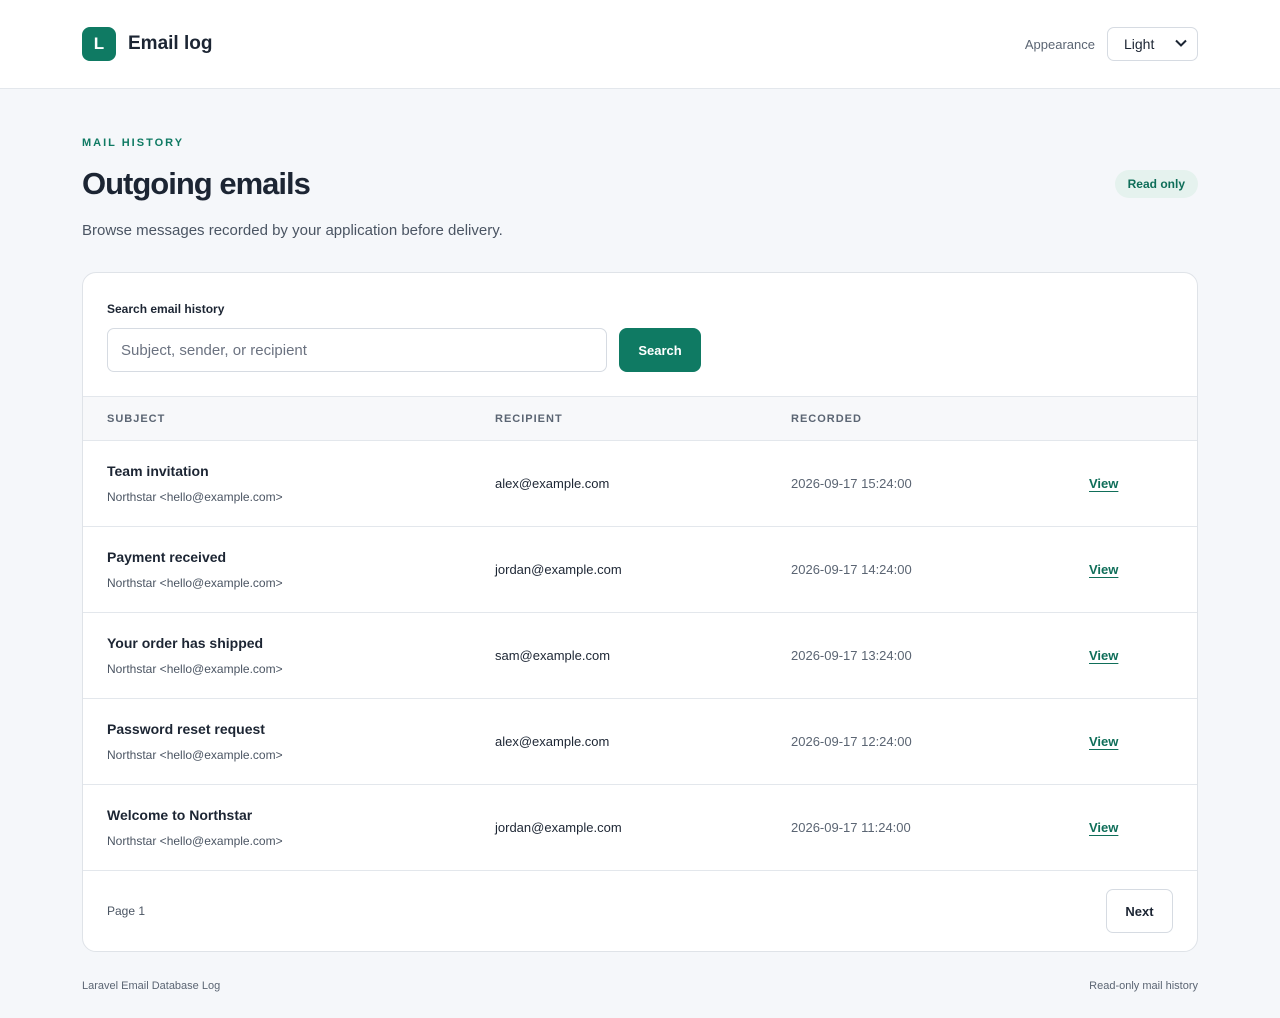 Image resolution: width=1280 pixels, height=1018 pixels. What do you see at coordinates (1143, 986) in the screenshot?
I see `footer-right-text: Read-only mail history` at bounding box center [1143, 986].